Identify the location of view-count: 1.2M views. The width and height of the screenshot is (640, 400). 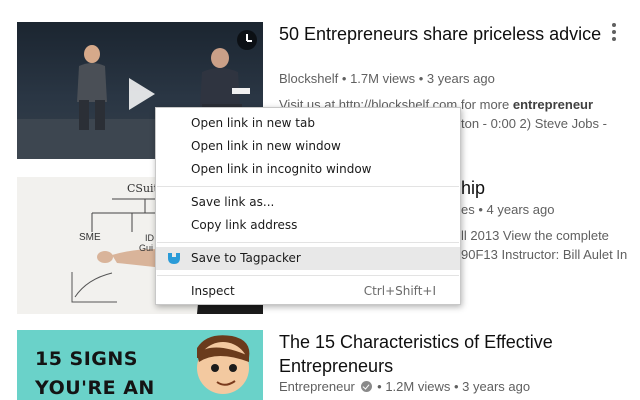
(418, 386).